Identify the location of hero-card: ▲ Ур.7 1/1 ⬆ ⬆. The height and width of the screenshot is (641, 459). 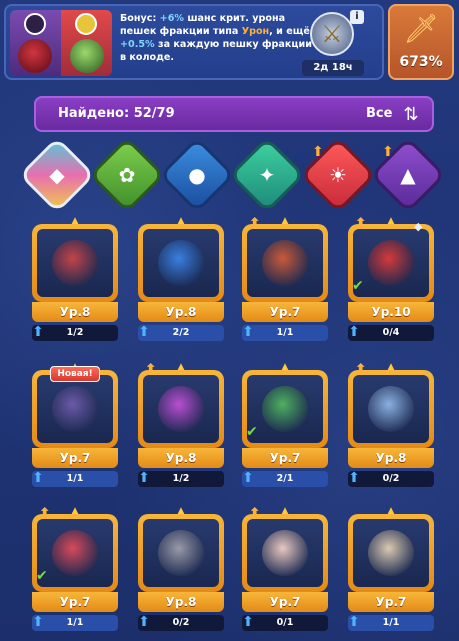
(285, 279).